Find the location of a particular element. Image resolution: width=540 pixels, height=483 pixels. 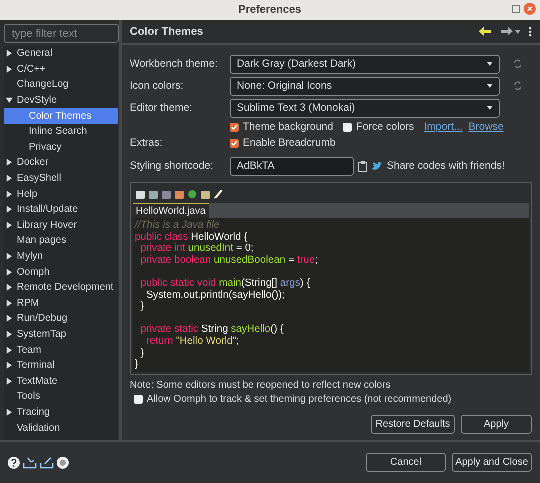

code-text: //This is a Java file is located at coordinates (177, 225).